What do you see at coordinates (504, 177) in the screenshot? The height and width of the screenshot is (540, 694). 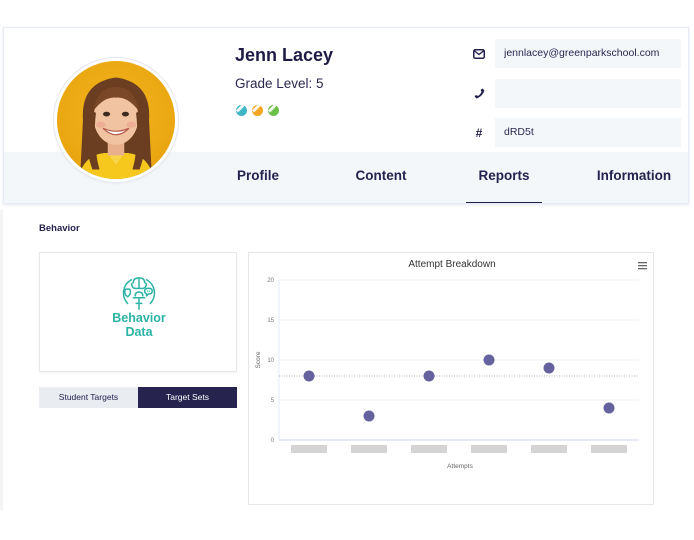 I see `tab-reports: Reports` at bounding box center [504, 177].